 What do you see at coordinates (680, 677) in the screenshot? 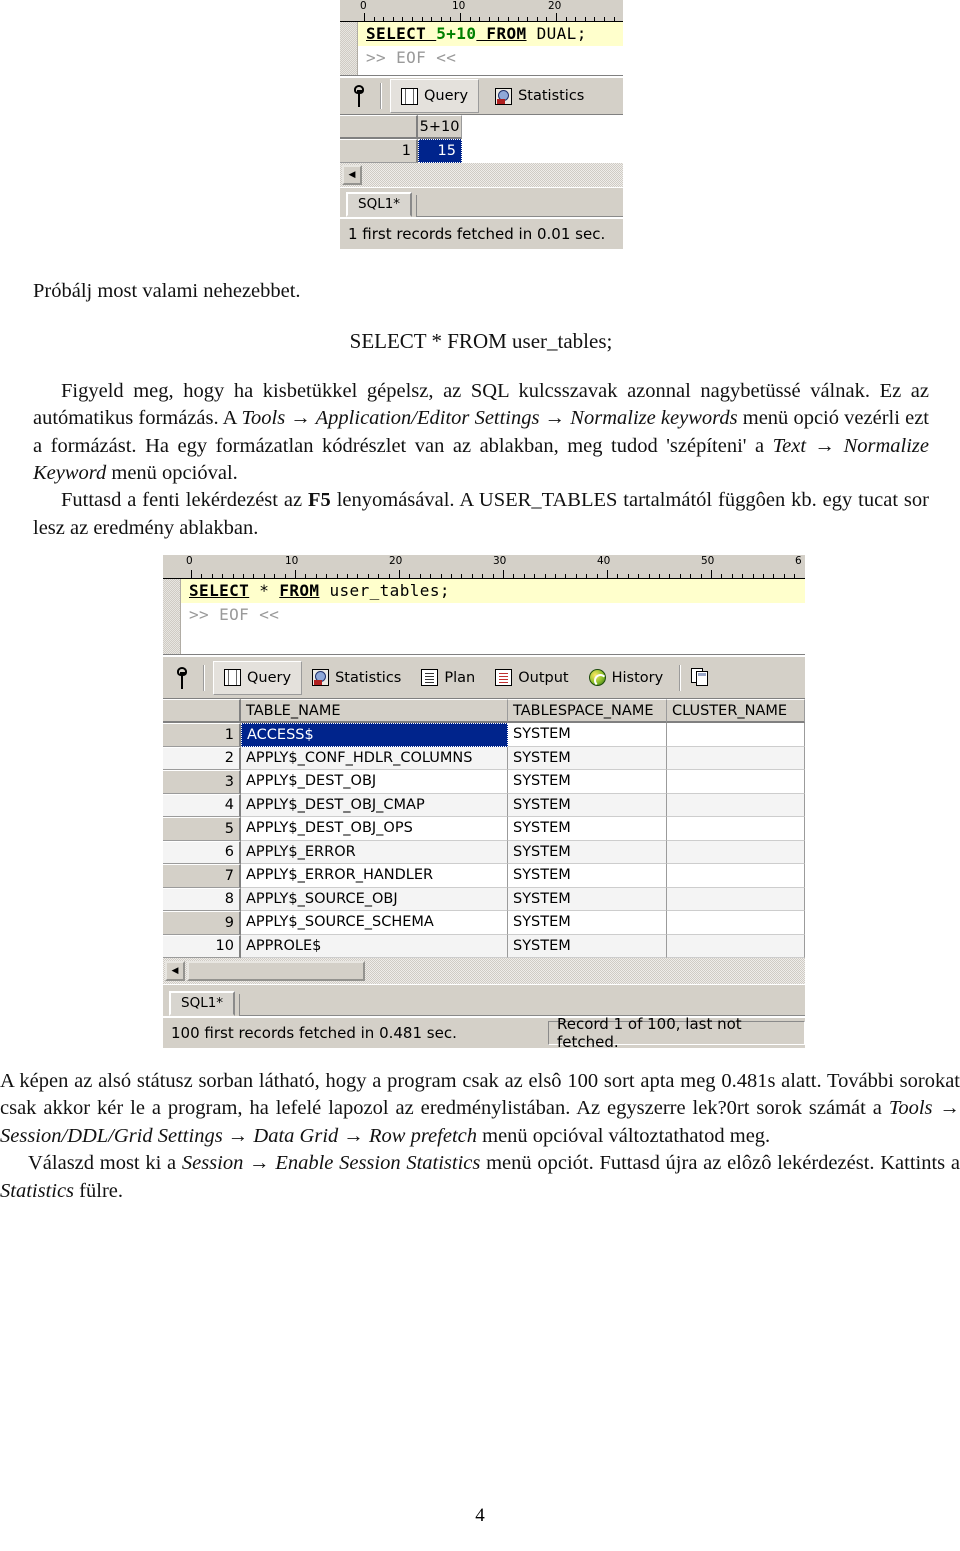
I see `toolbar-separator` at bounding box center [680, 677].